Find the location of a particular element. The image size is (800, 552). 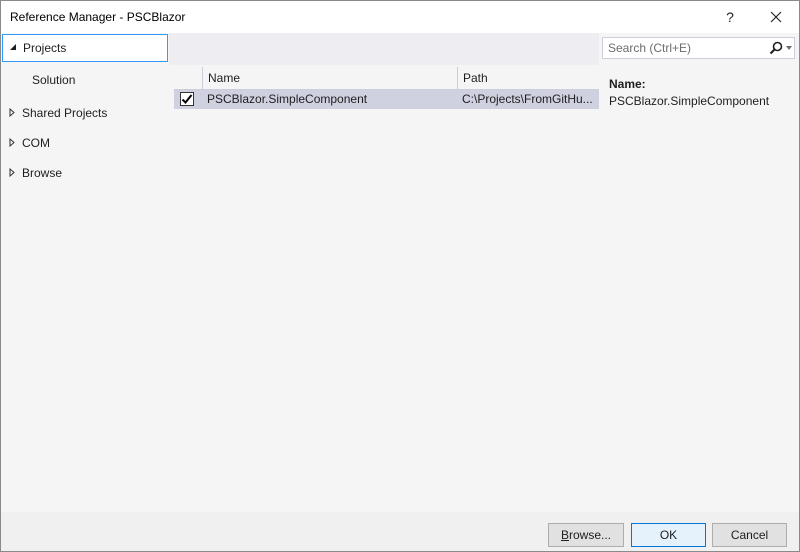

nav-item-label: Solution is located at coordinates (54, 80).